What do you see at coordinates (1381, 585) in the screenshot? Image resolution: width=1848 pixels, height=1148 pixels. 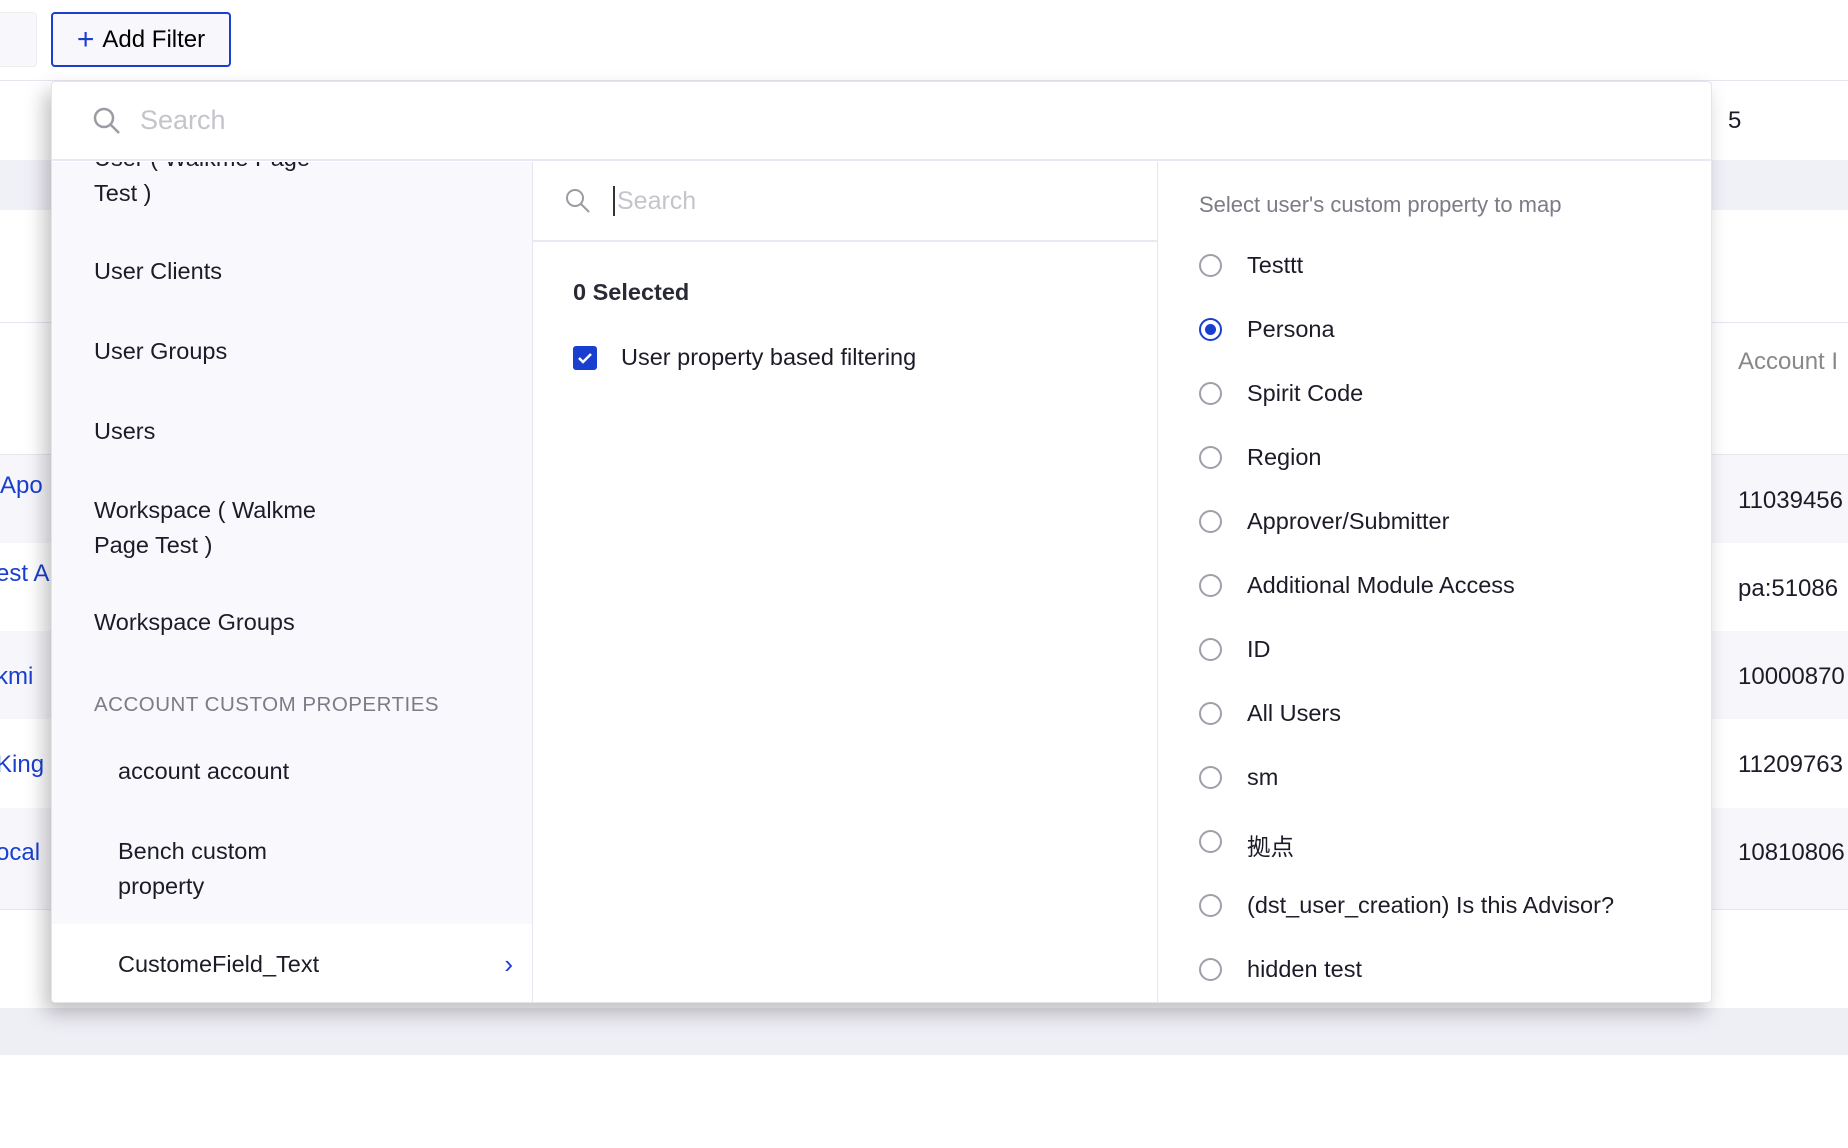 I see `property-option-label: Additional Module Access` at bounding box center [1381, 585].